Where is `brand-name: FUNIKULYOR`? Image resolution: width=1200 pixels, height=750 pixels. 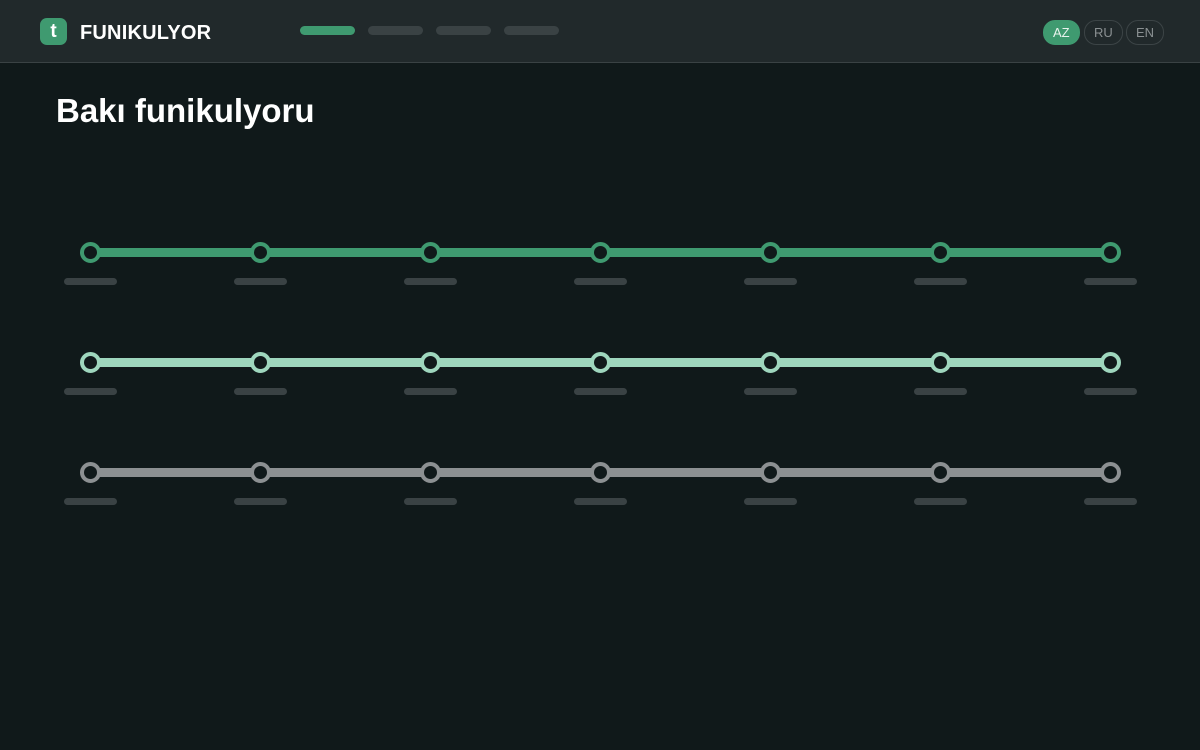
brand-name: FUNIKULYOR is located at coordinates (145, 33).